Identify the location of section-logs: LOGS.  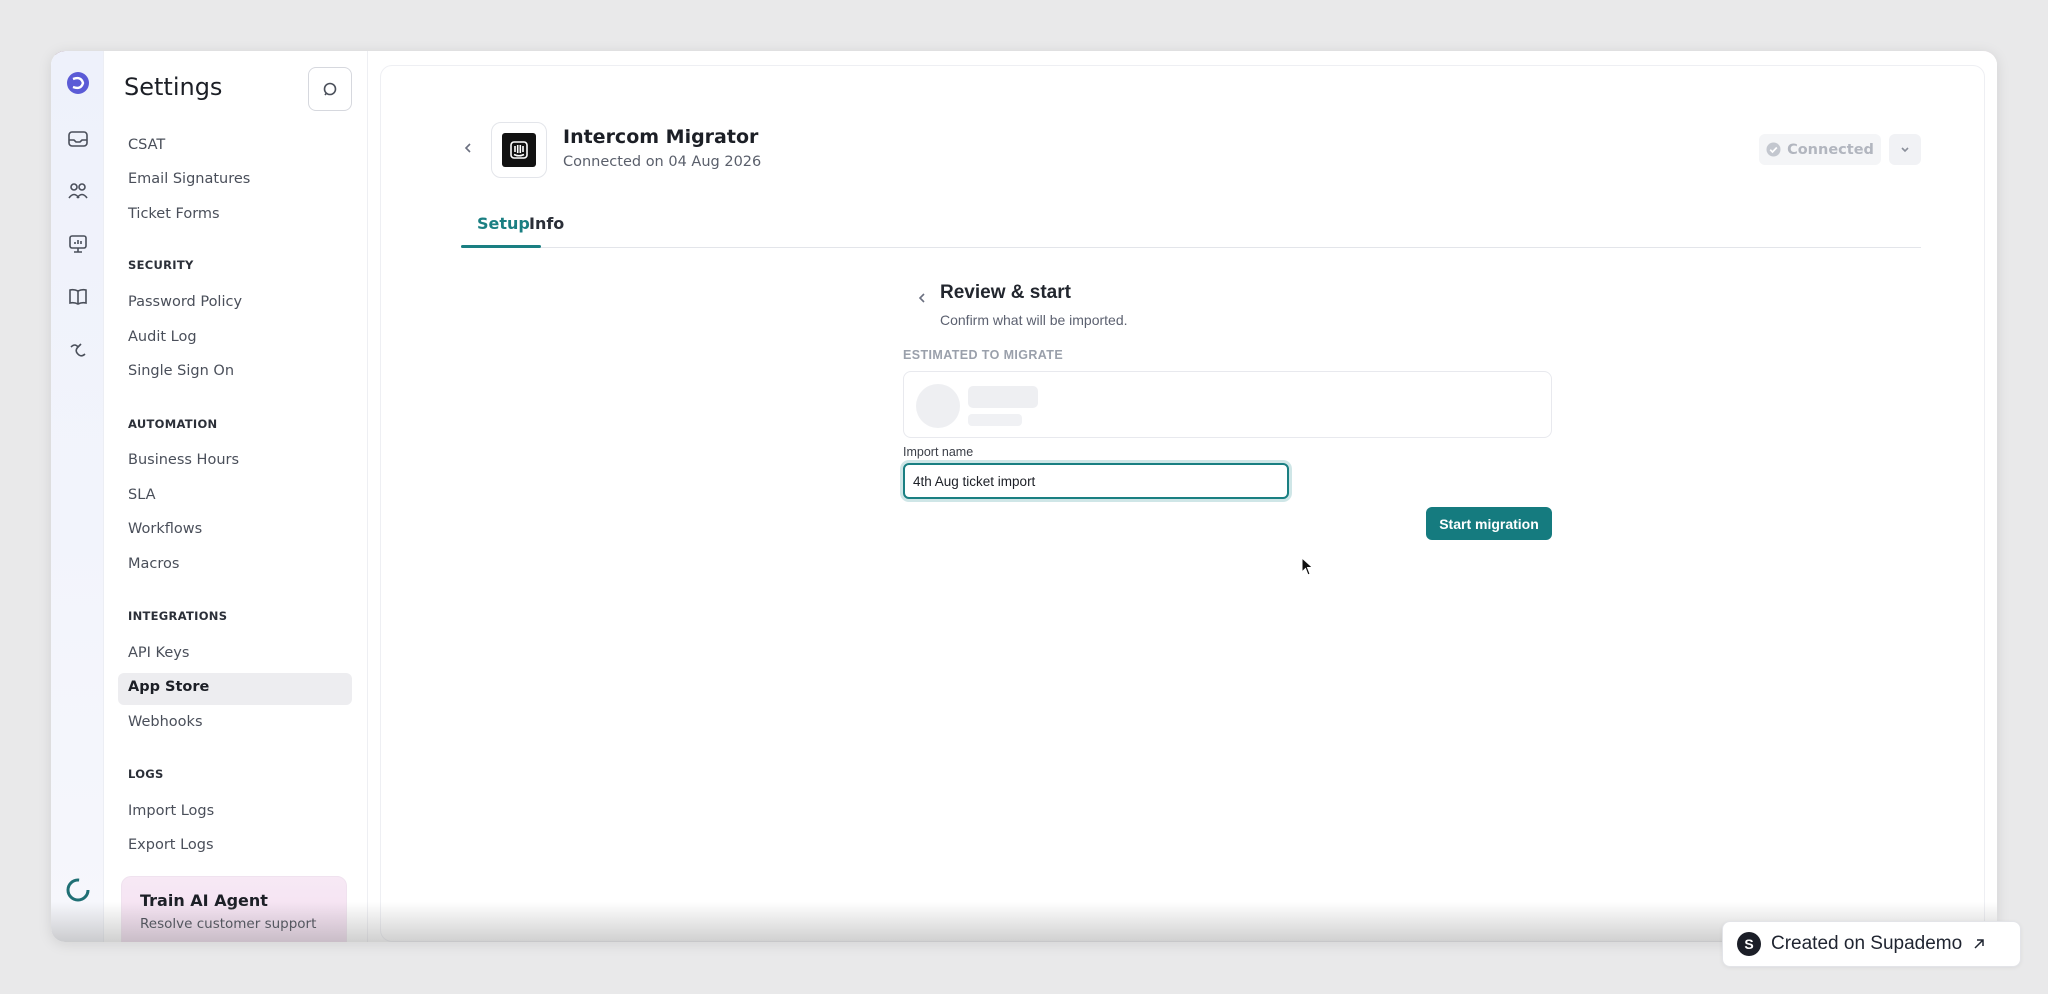
(146, 774).